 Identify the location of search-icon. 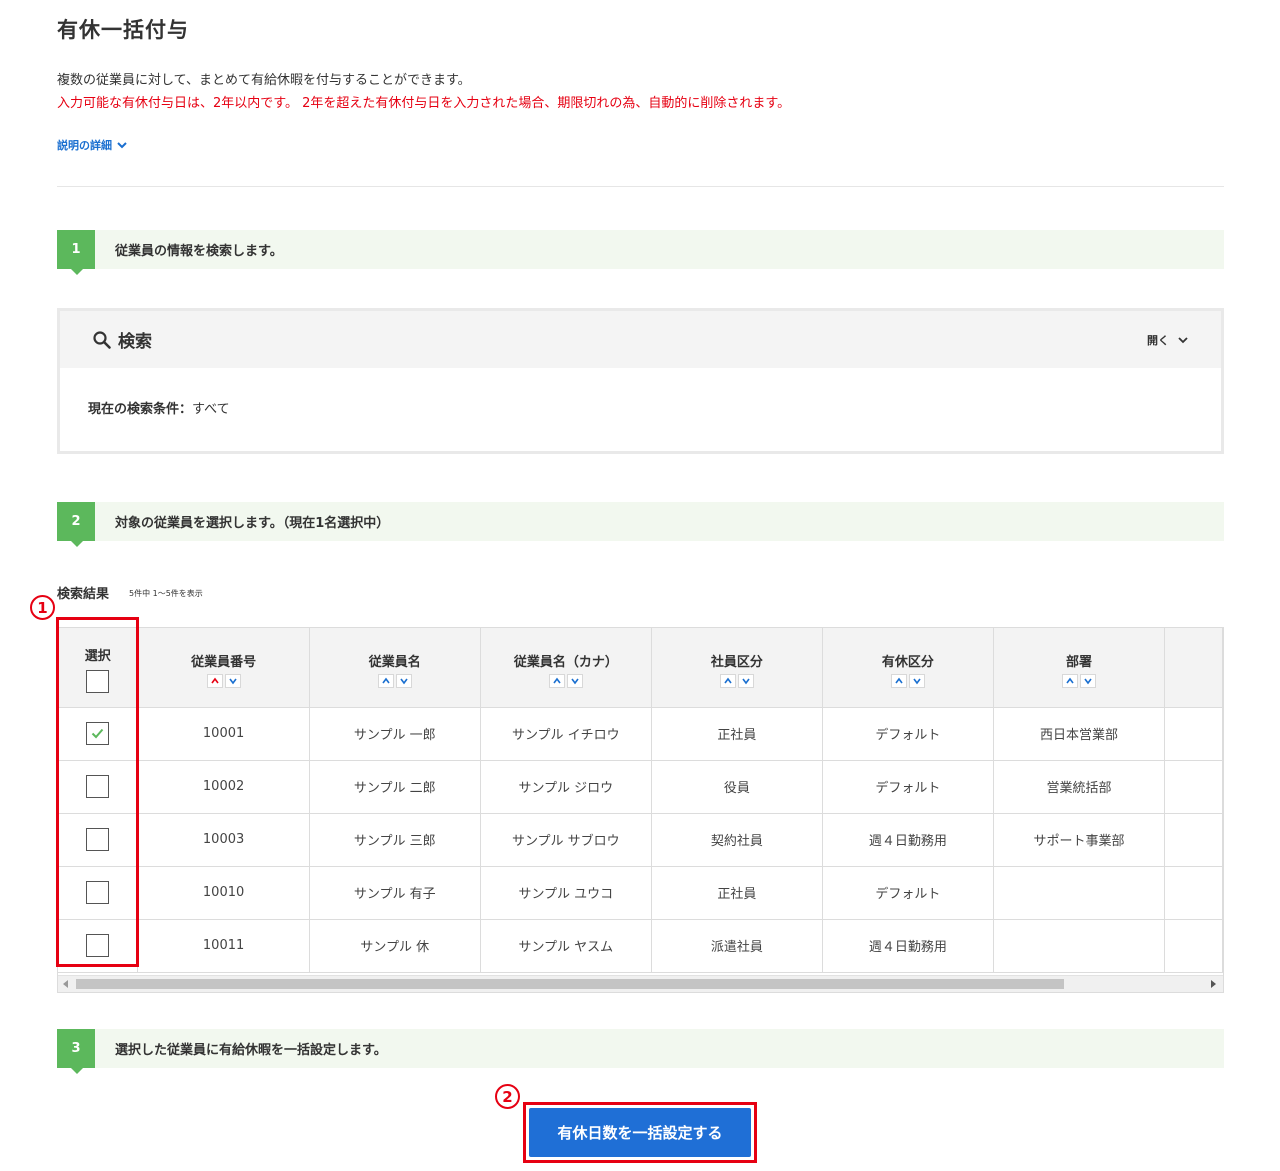
(102, 339).